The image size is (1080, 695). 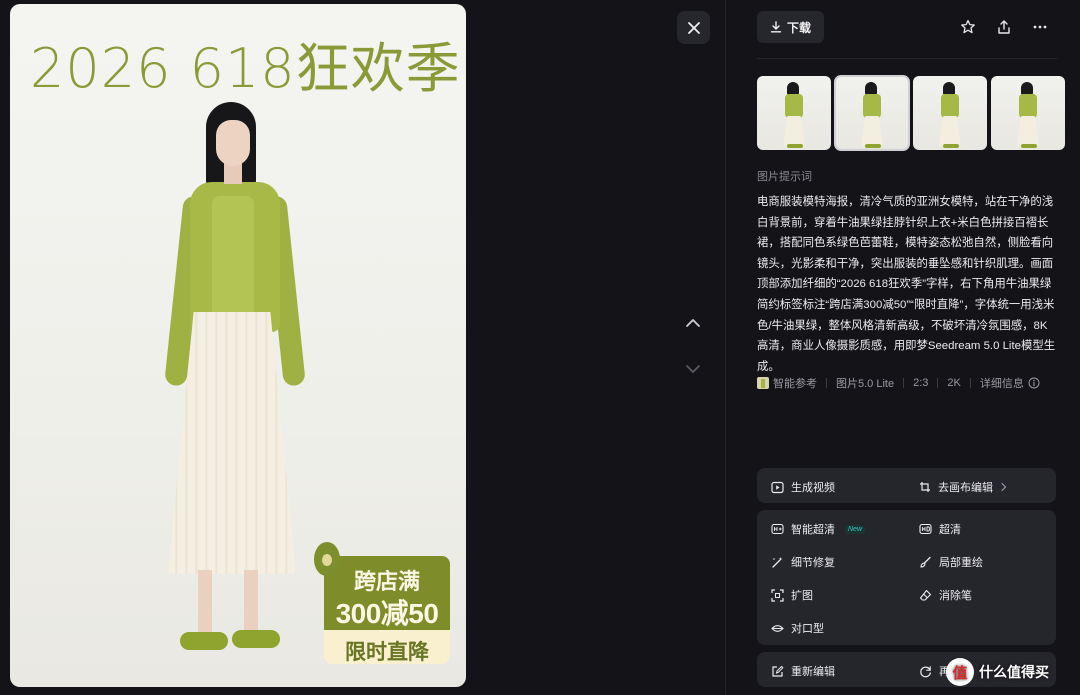 What do you see at coordinates (898, 383) in the screenshot?
I see `generation-meta: 智能参考 图片5.0 Lite 2:3 2K 详细信息` at bounding box center [898, 383].